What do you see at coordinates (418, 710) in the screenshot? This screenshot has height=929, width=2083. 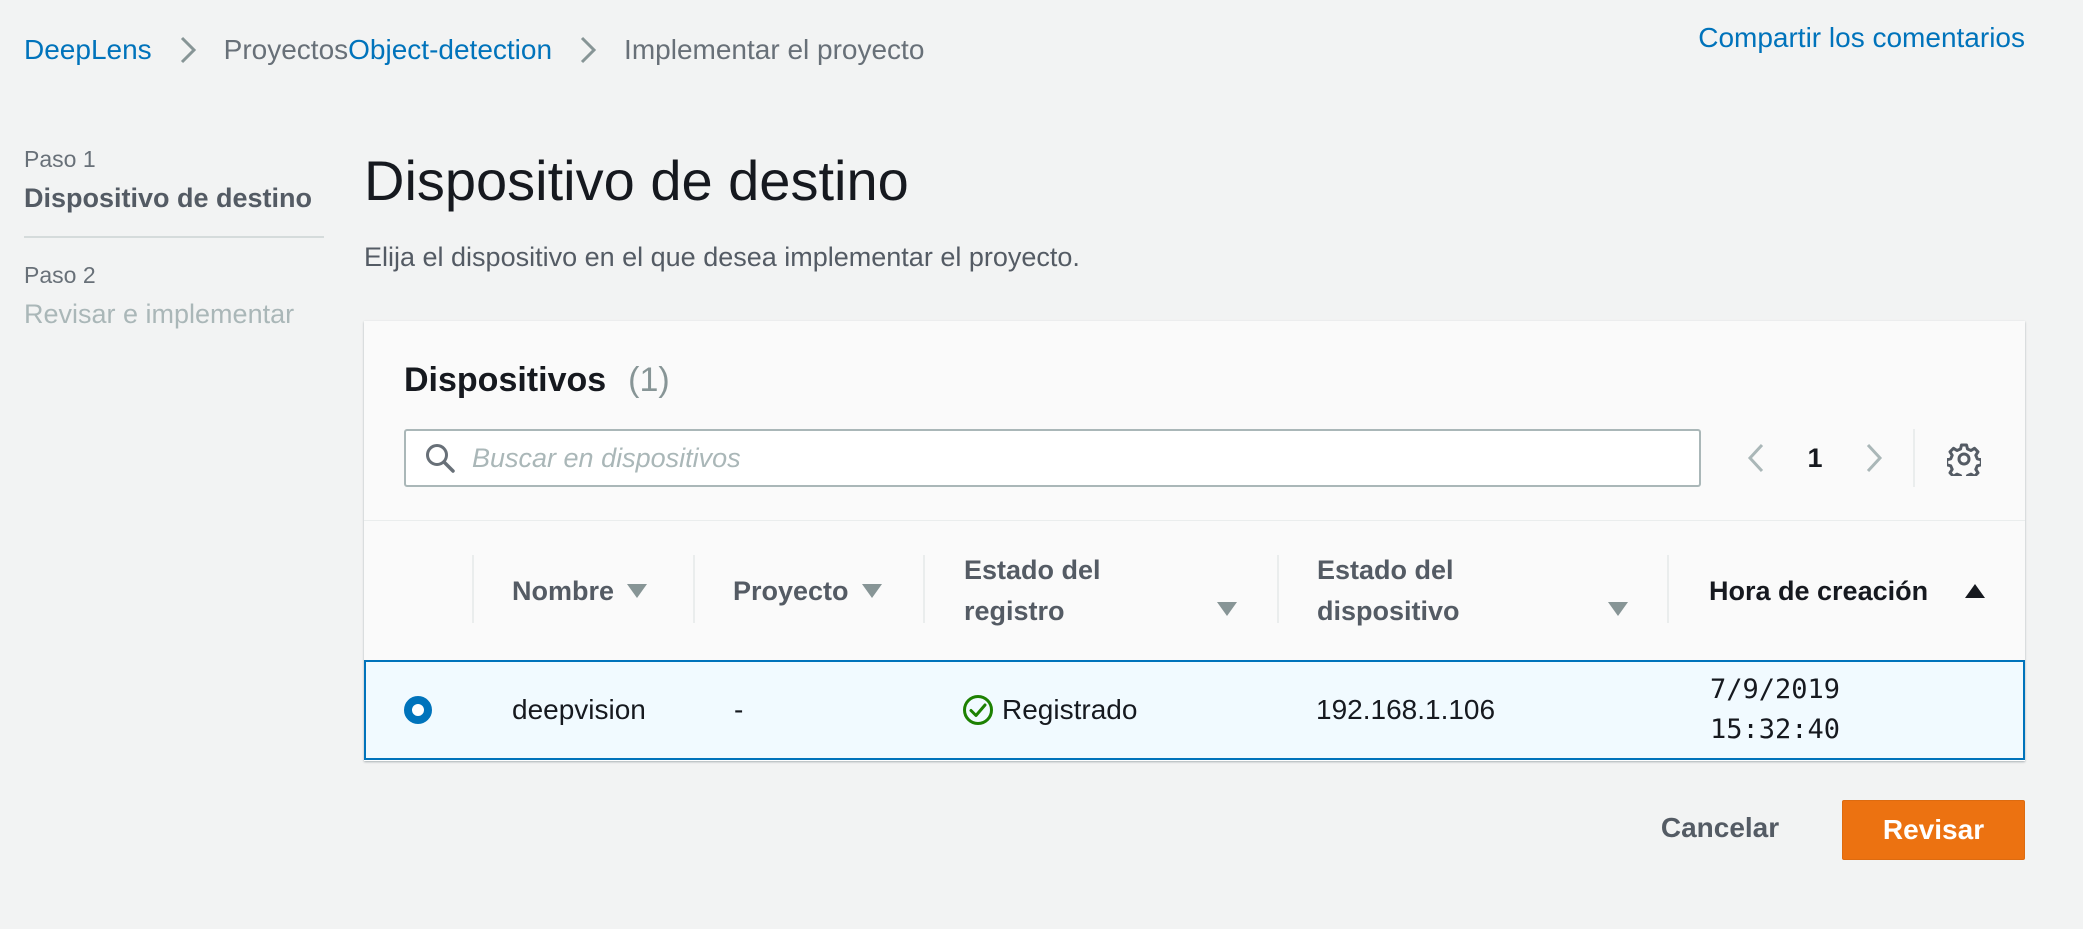 I see `row-select-radio` at bounding box center [418, 710].